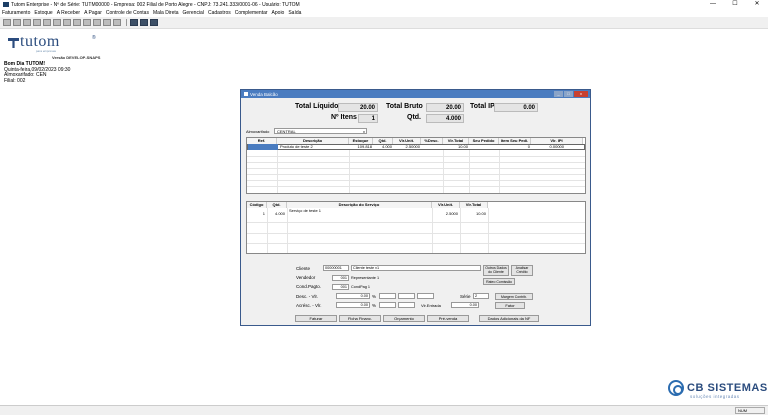 This screenshot has width=768, height=415. Describe the element at coordinates (94, 38) in the screenshot. I see `registered-mark: ®` at that location.